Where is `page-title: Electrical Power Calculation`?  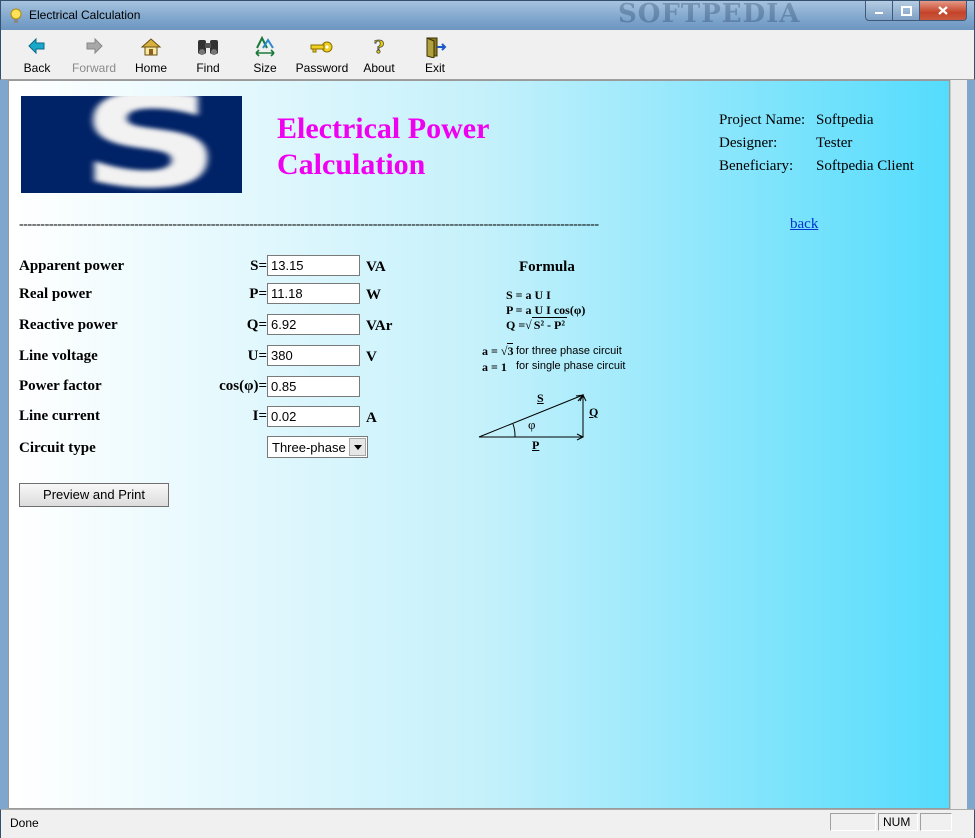 page-title: Electrical Power Calculation is located at coordinates (383, 146).